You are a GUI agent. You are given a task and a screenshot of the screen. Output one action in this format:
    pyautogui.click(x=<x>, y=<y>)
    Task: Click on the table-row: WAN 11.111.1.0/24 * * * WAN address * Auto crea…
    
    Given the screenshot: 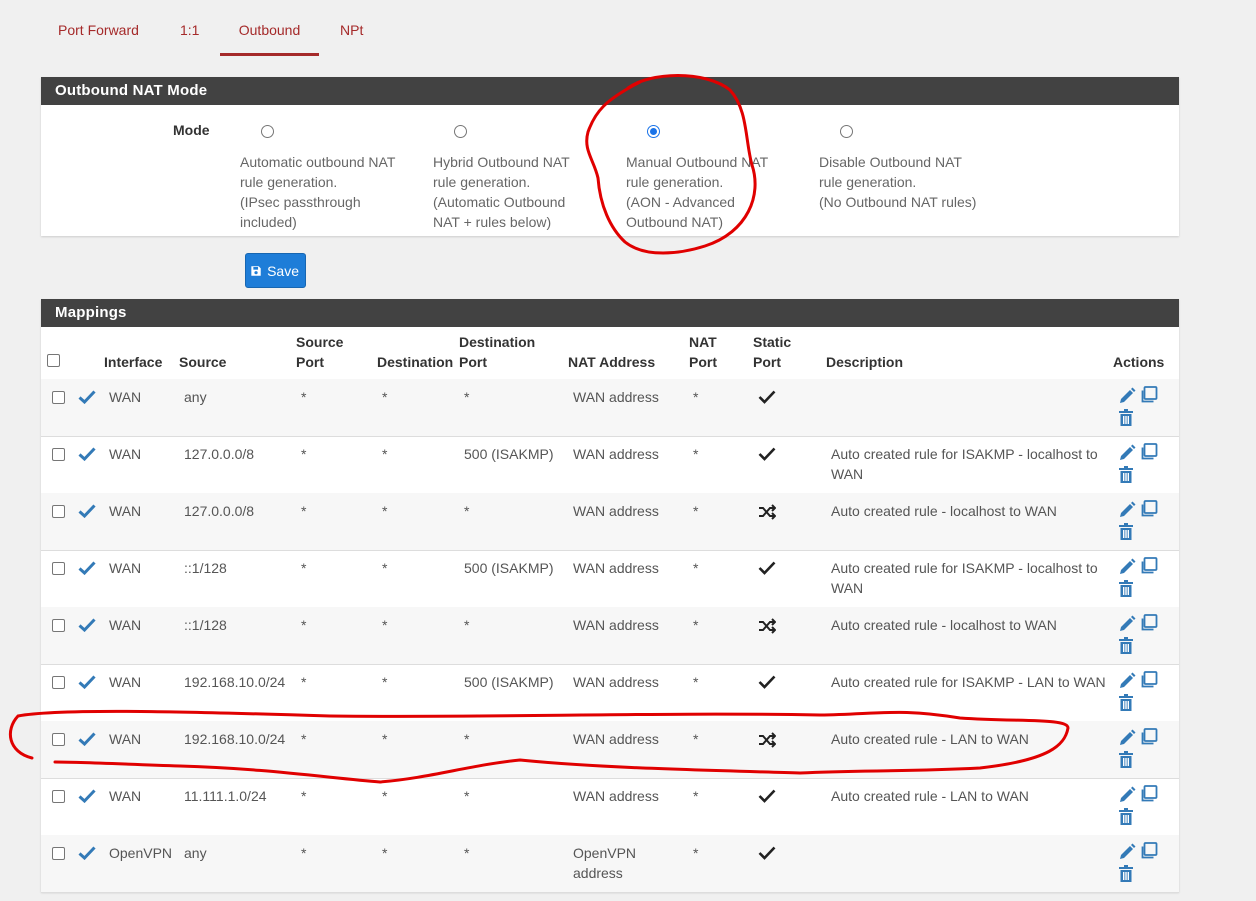 What is the action you would take?
    pyautogui.click(x=610, y=807)
    